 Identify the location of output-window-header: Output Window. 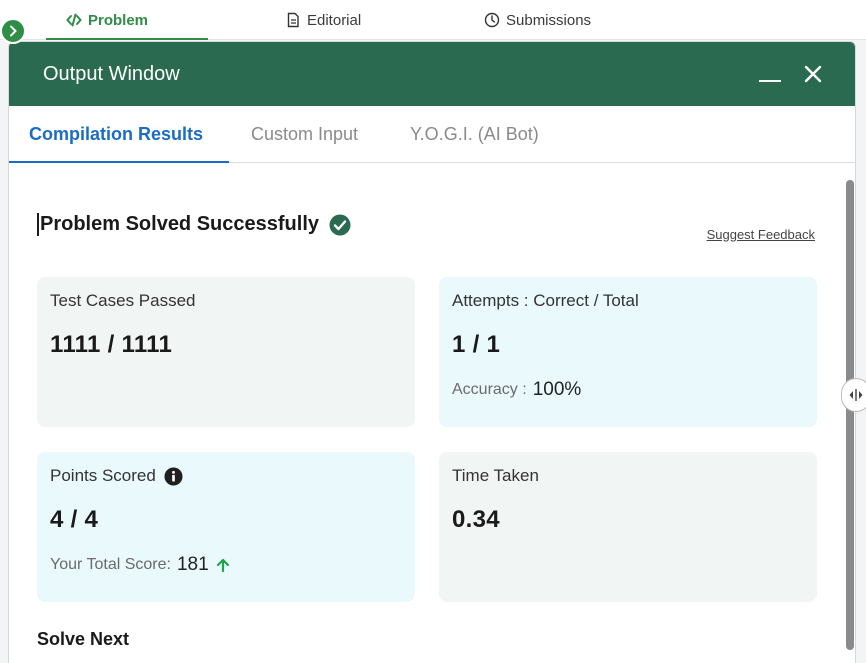
(432, 74).